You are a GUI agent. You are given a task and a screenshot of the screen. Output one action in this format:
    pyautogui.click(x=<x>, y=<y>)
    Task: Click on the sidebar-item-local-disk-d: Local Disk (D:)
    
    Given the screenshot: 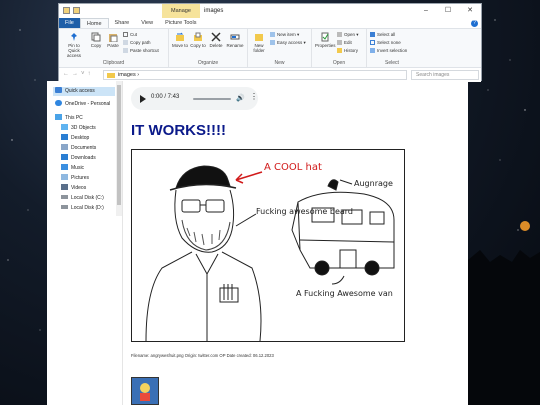 What is the action you would take?
    pyautogui.click(x=82, y=208)
    